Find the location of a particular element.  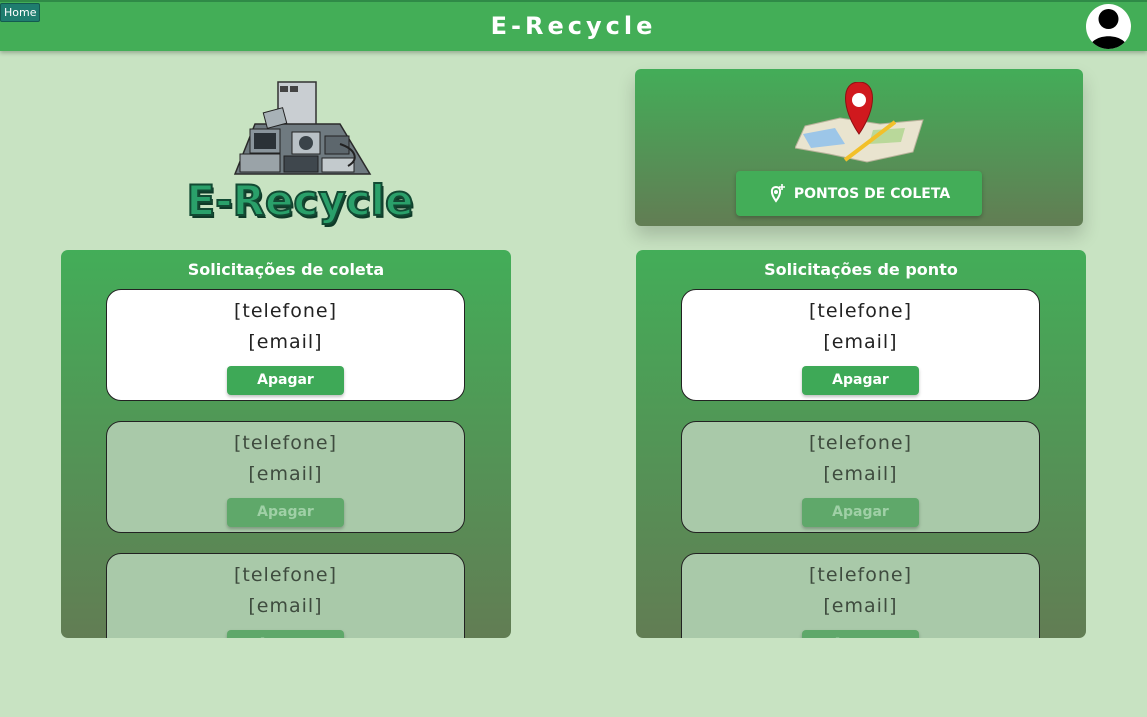

logo-text: E-Recycle is located at coordinates (299, 200).